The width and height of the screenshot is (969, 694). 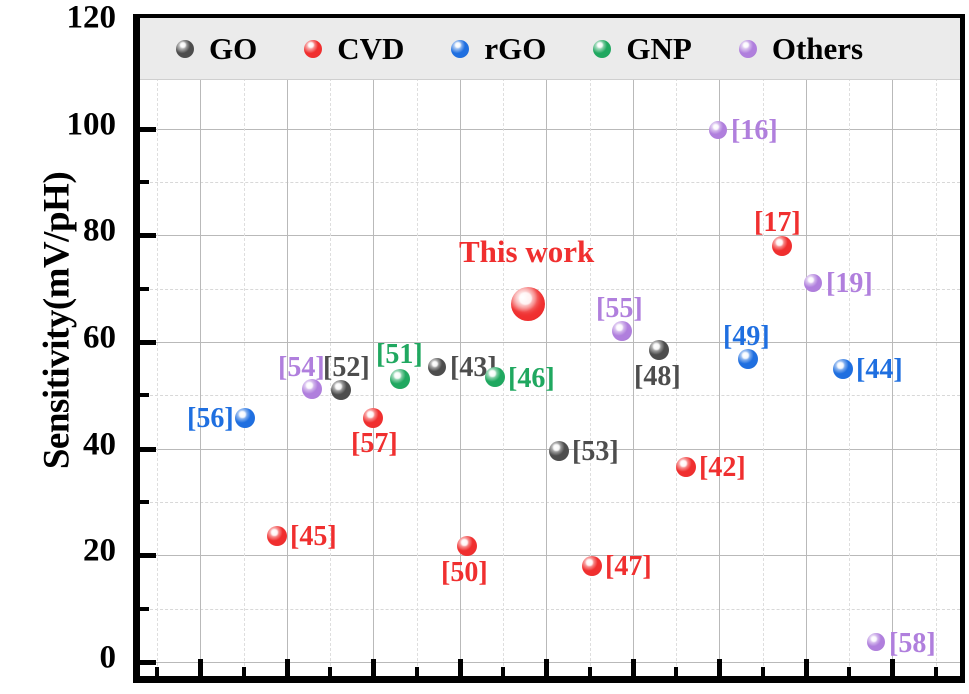 What do you see at coordinates (595, 451) in the screenshot?
I see `data-point-label: [53]` at bounding box center [595, 451].